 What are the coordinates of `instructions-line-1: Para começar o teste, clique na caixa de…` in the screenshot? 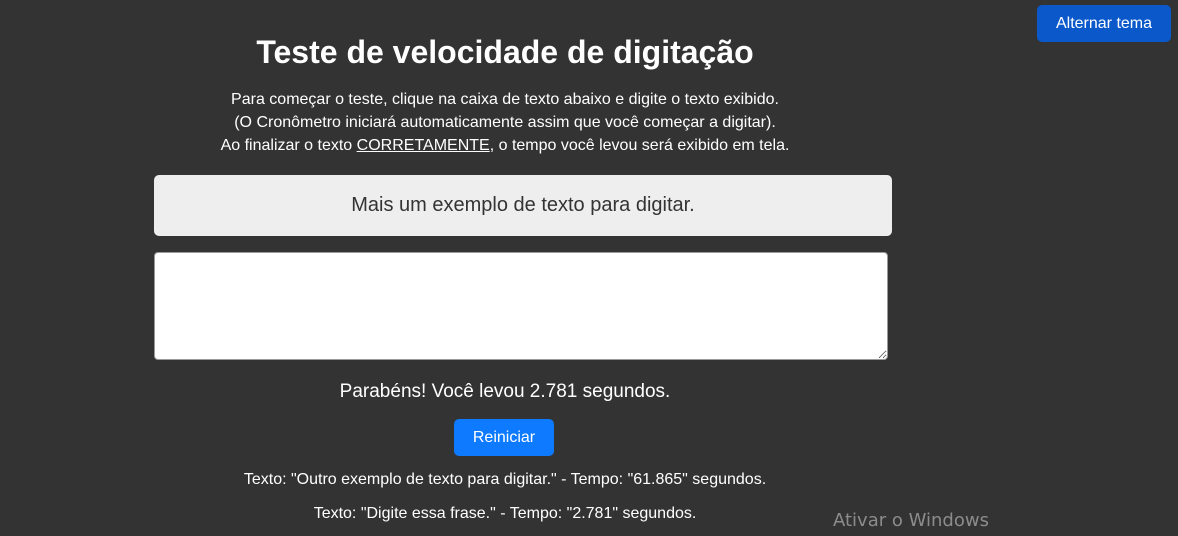 It's located at (505, 99).